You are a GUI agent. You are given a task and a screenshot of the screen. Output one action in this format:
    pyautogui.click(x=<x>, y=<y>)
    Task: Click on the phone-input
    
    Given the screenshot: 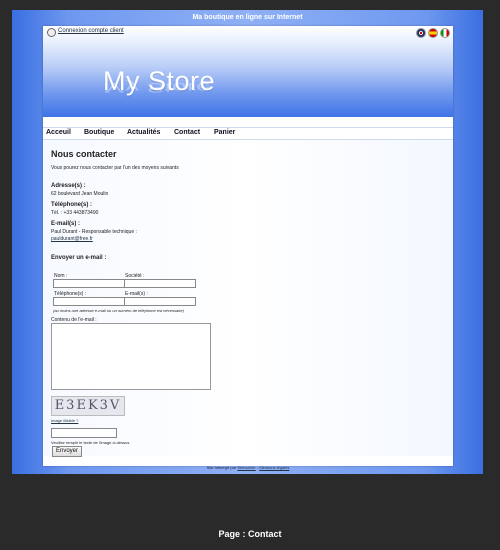 What is the action you would take?
    pyautogui.click(x=89, y=301)
    